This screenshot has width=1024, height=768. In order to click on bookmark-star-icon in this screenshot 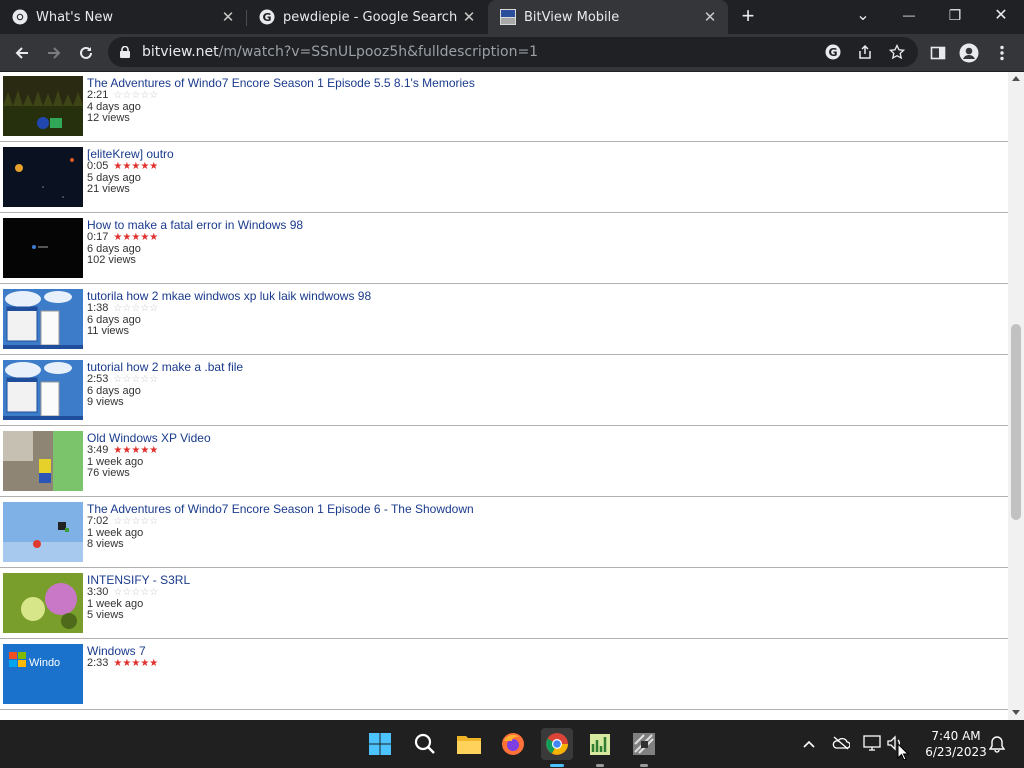, I will do `click(897, 52)`.